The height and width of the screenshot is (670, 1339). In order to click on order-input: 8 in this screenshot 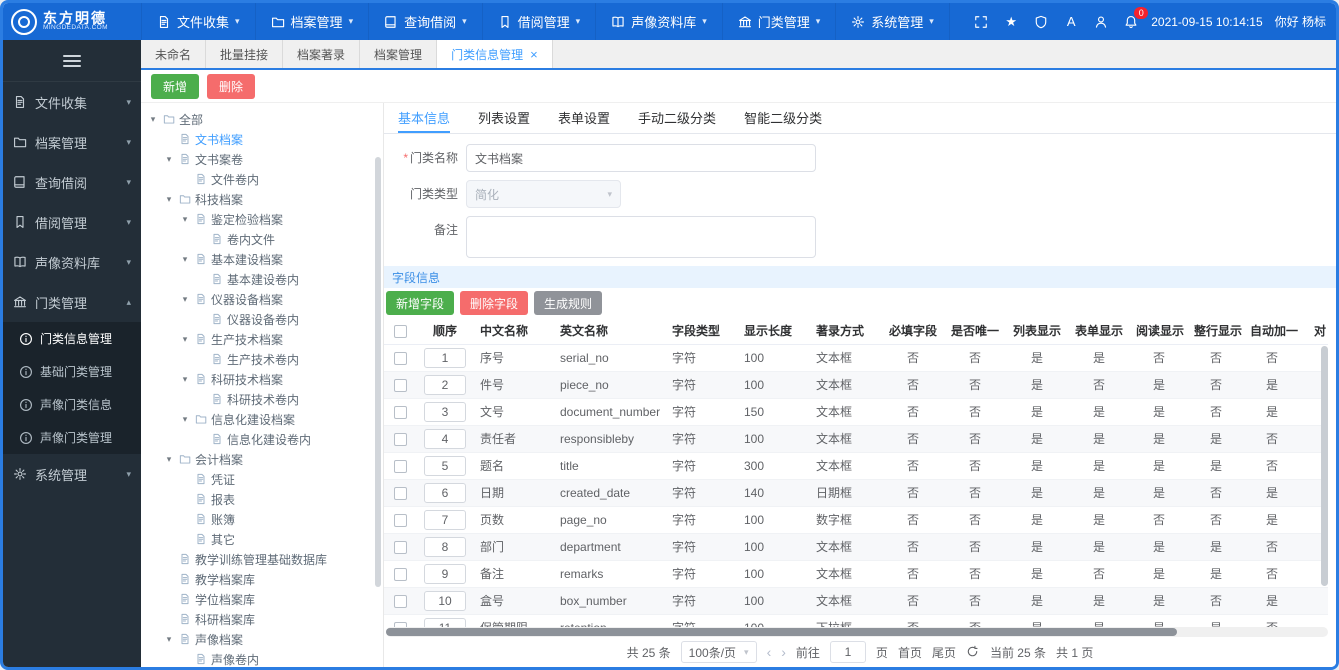, I will do `click(445, 546)`.